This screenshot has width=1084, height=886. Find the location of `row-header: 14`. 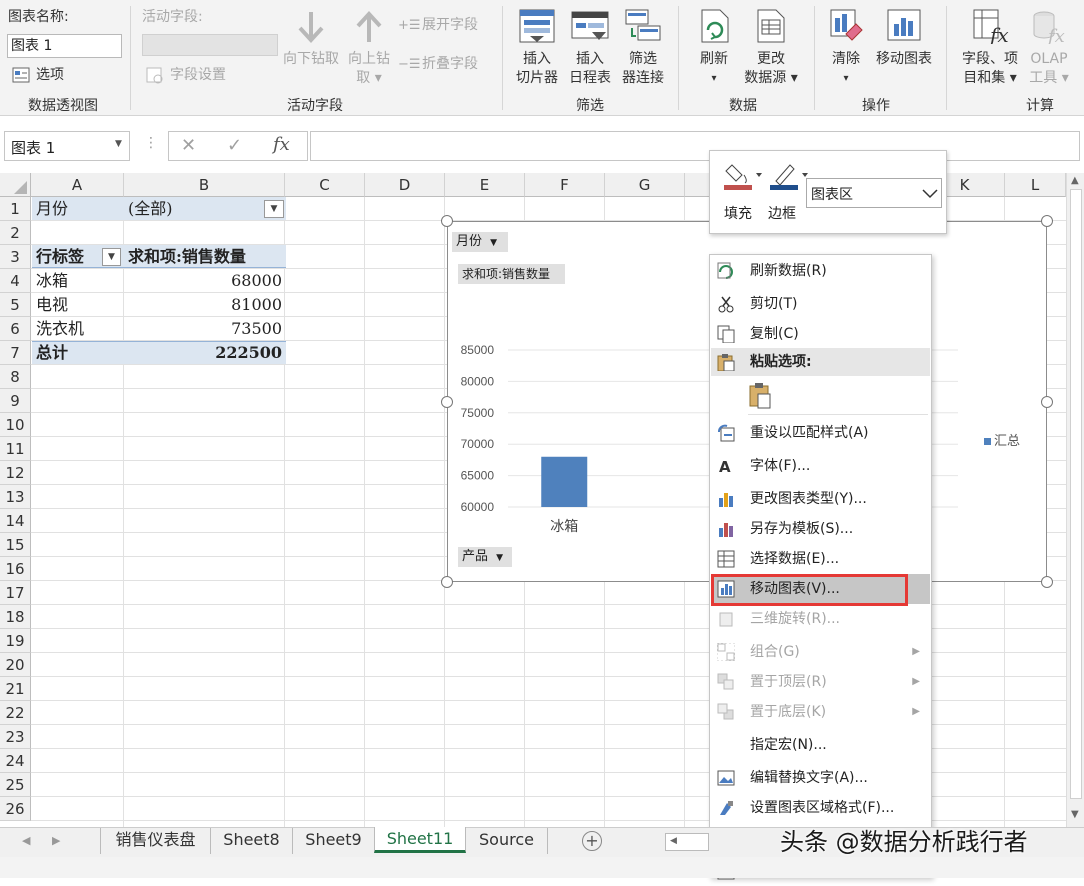

row-header: 14 is located at coordinates (15, 521).